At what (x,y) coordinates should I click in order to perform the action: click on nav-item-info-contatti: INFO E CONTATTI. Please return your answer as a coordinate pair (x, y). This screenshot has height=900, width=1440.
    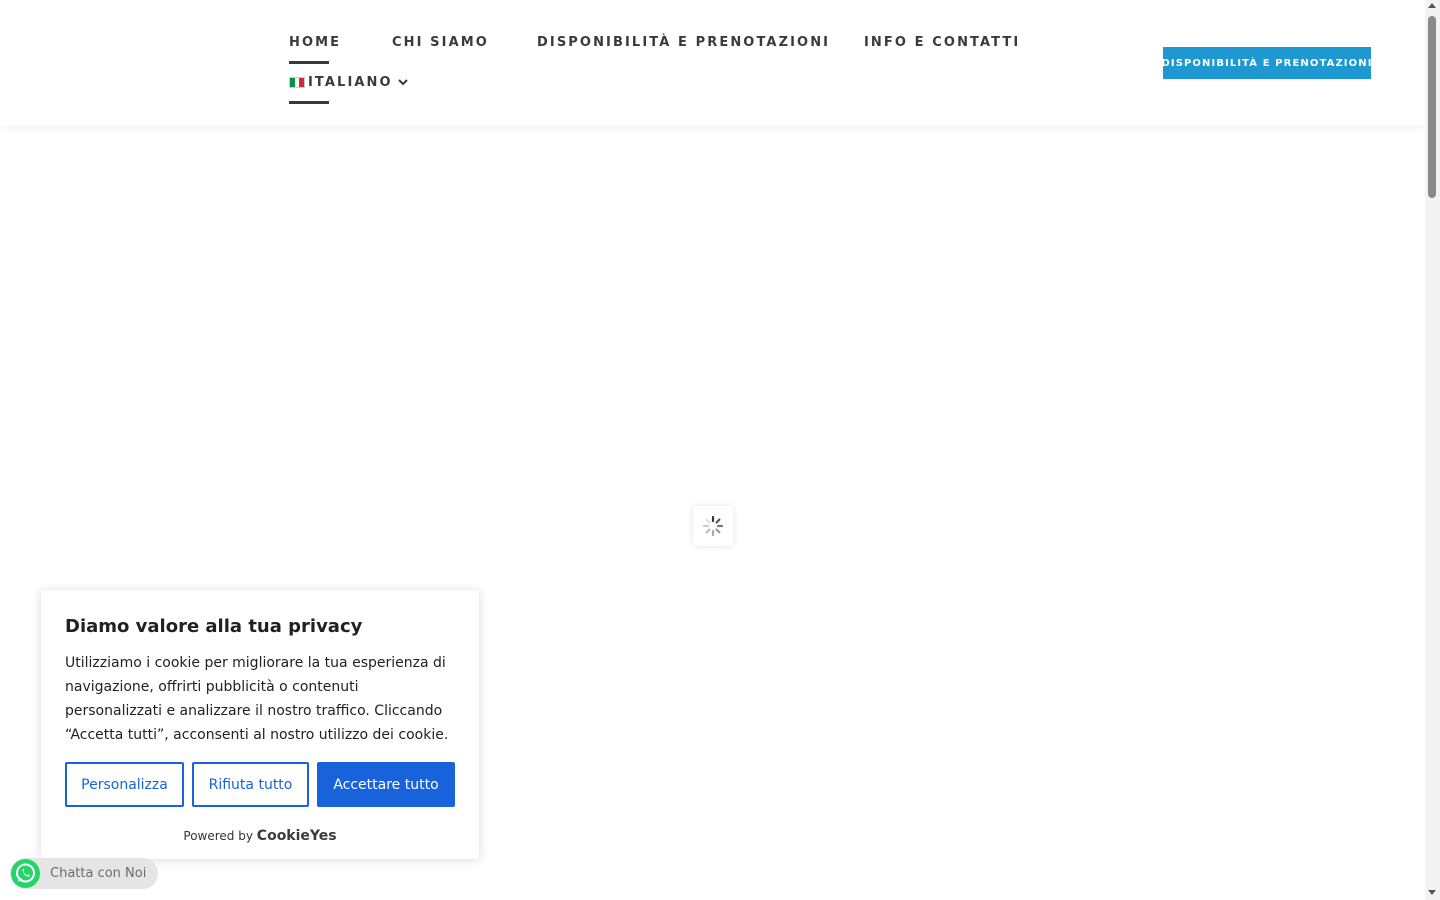
    Looking at the image, I should click on (942, 43).